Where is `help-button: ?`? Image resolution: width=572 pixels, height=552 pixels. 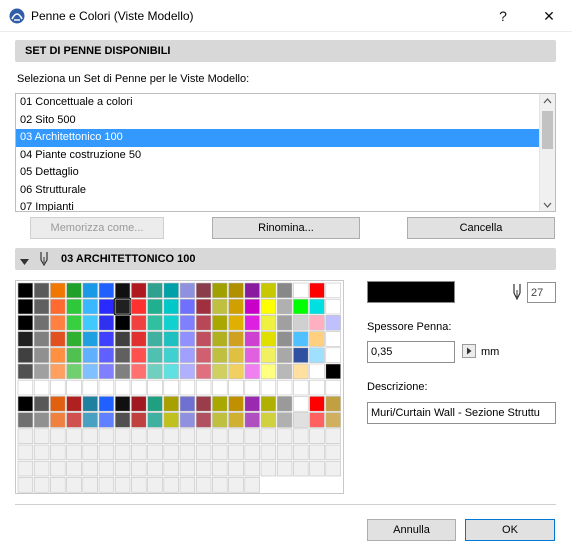 help-button: ? is located at coordinates (503, 16).